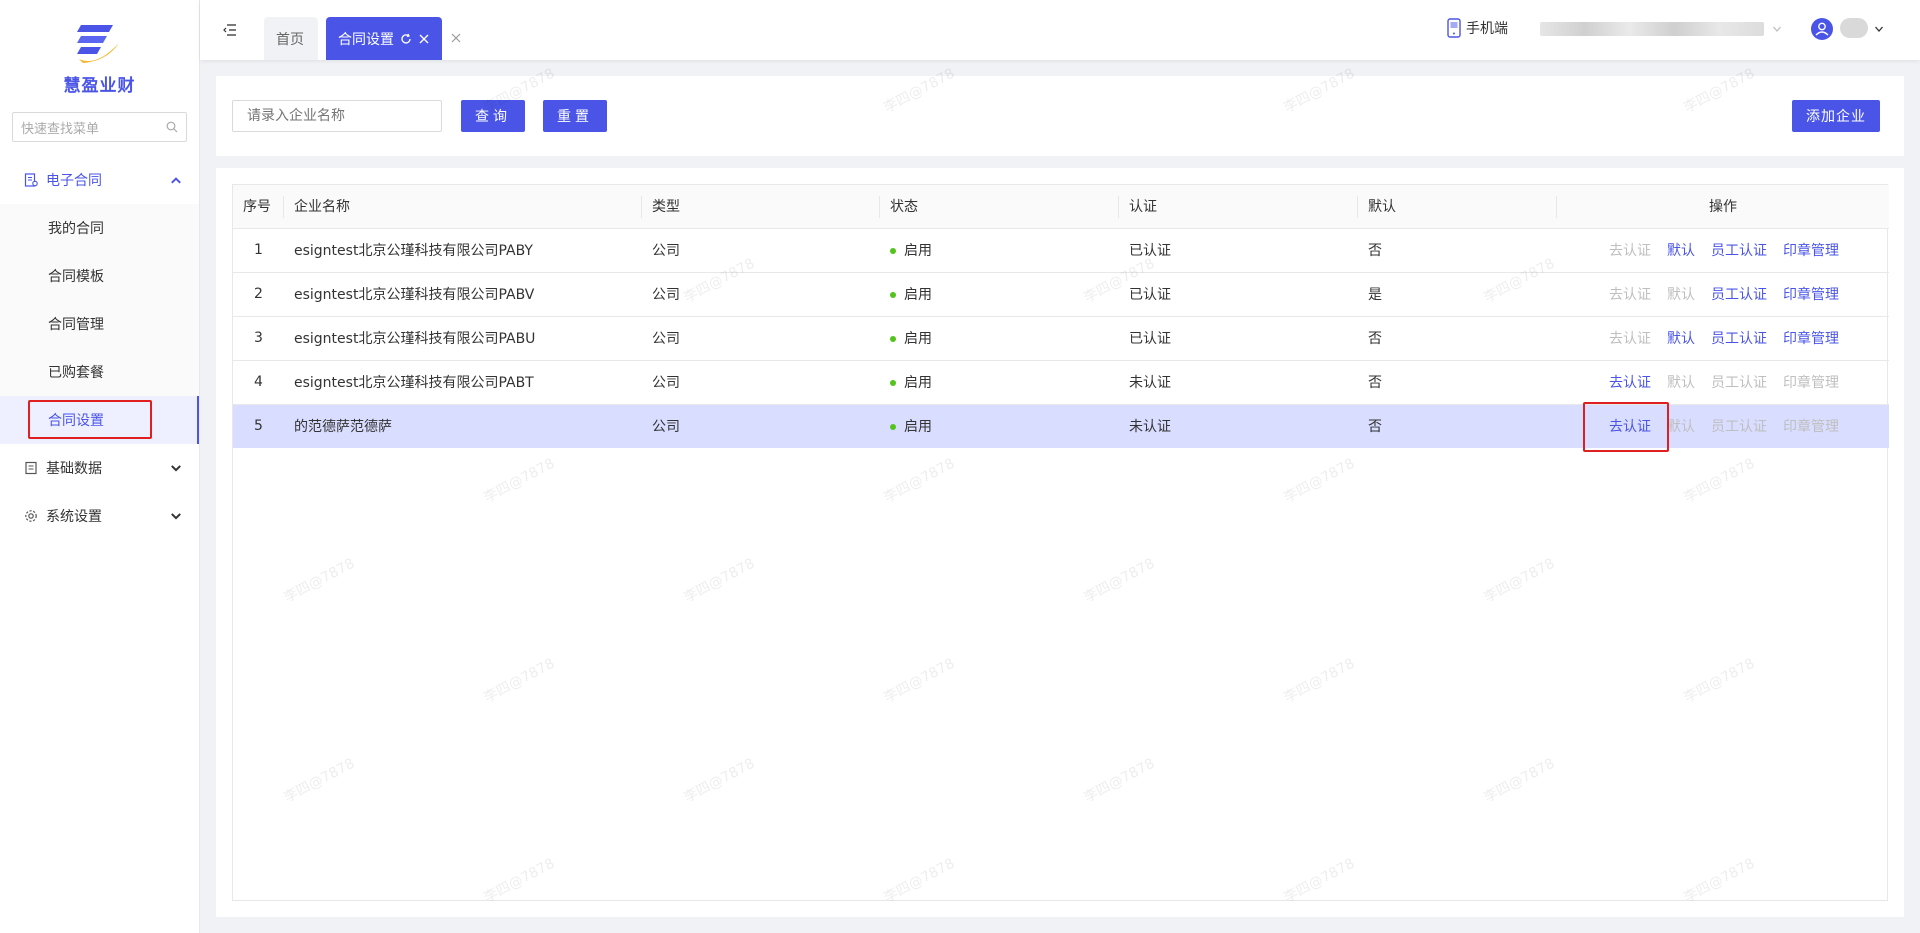 Image resolution: width=1920 pixels, height=933 pixels. Describe the element at coordinates (415, 339) in the screenshot. I see `cell-name: esigntest北京公瑾科技有限公司PABU` at that location.